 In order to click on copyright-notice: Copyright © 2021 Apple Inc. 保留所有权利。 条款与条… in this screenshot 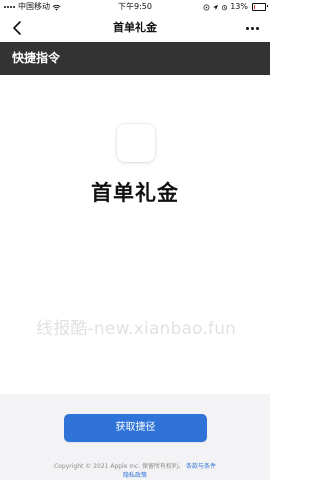, I will do `click(135, 471)`.